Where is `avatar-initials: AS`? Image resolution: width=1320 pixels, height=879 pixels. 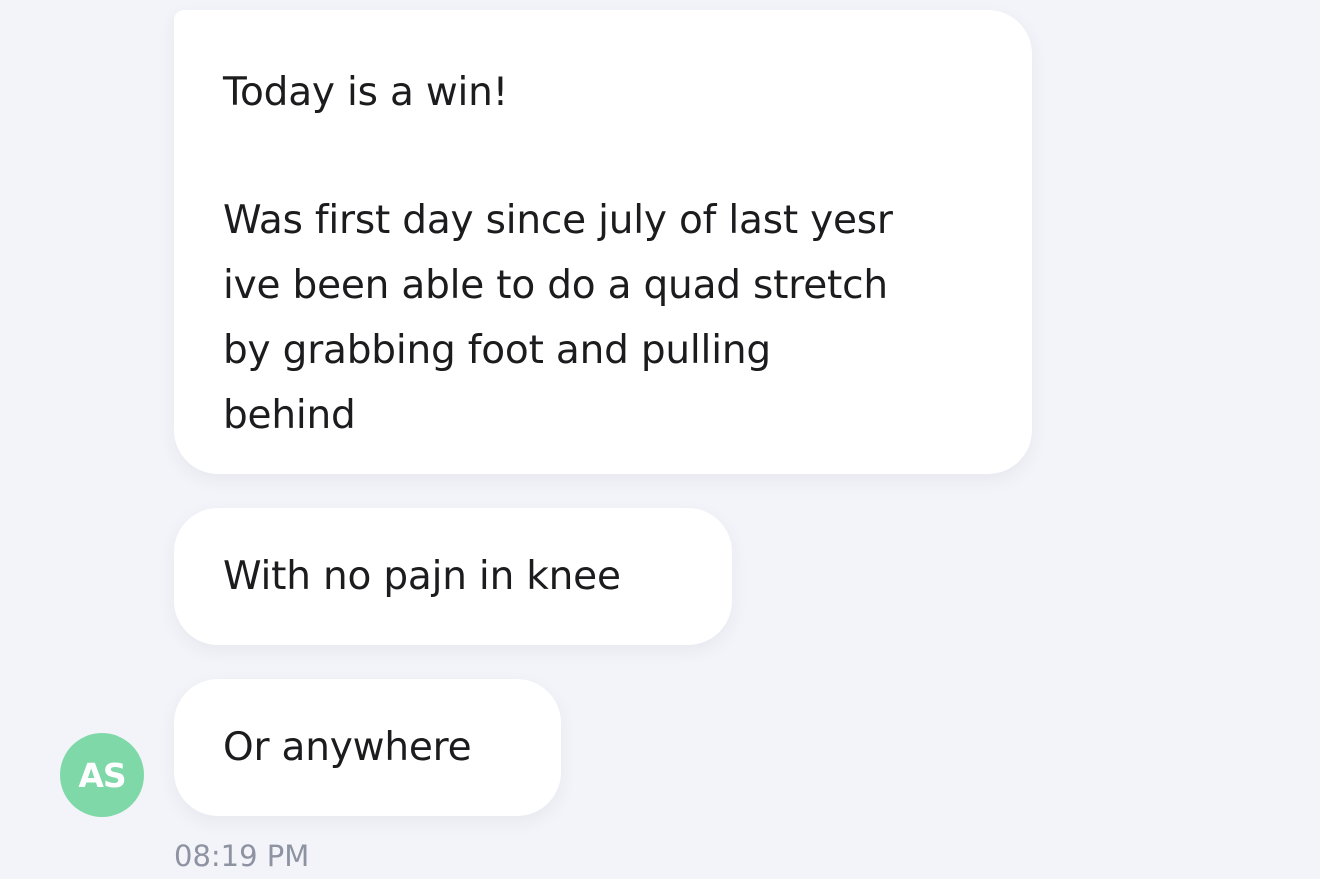
avatar-initials: AS is located at coordinates (102, 775).